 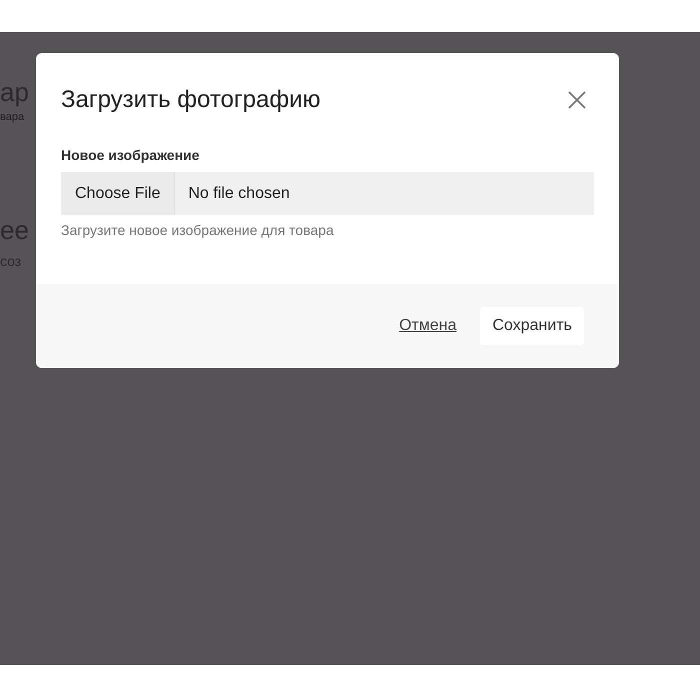 I want to click on help-text: Загрузите новое изображение для товара, so click(x=198, y=230).